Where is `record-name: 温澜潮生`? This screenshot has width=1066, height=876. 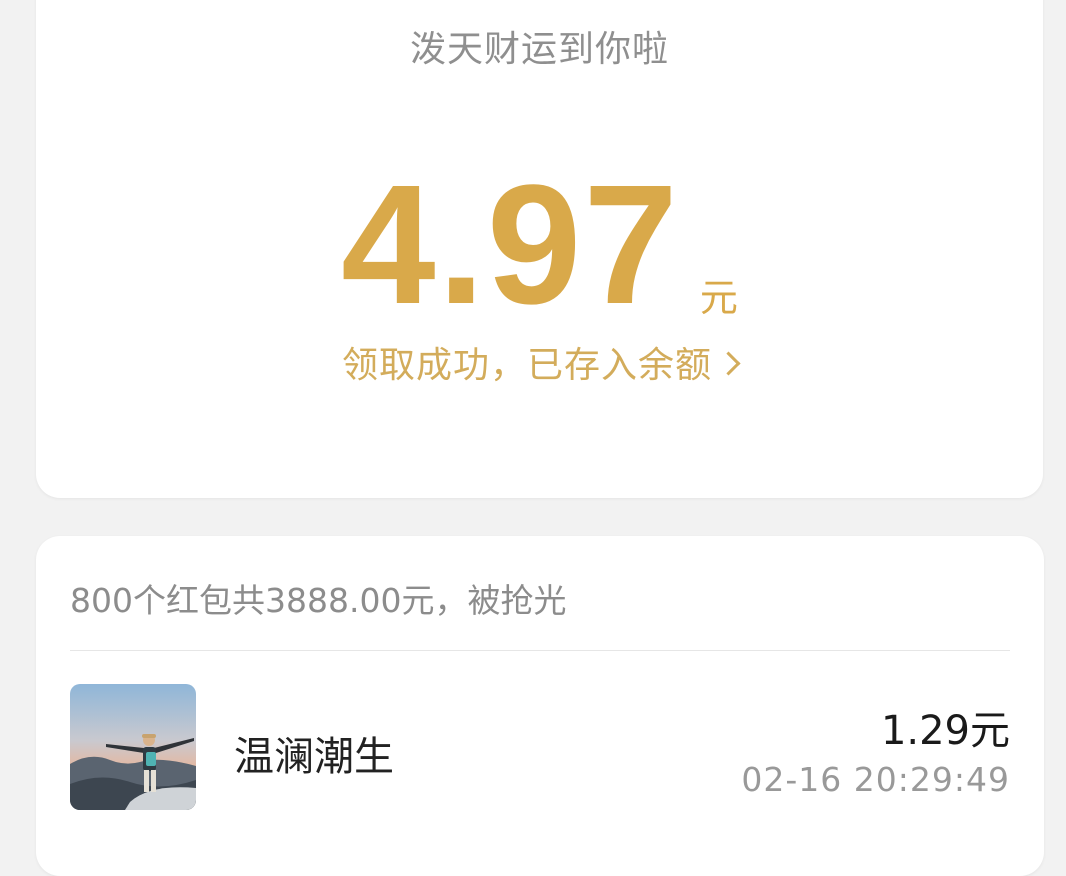 record-name: 温澜潮生 is located at coordinates (314, 757).